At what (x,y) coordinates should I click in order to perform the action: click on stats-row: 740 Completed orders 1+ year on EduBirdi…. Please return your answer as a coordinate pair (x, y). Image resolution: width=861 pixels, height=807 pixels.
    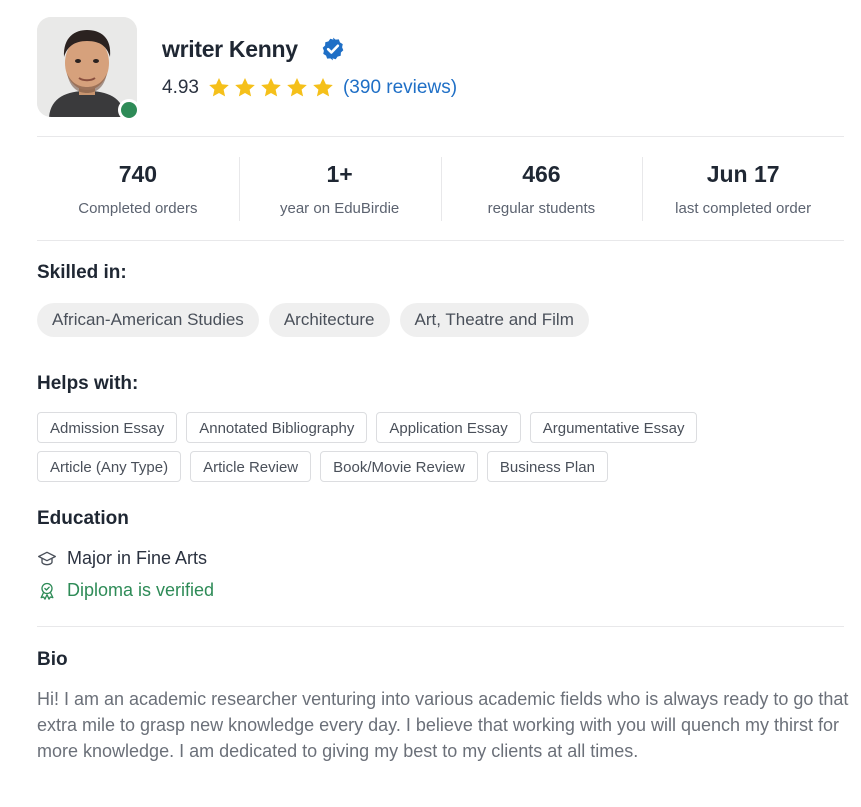
    Looking at the image, I should click on (440, 189).